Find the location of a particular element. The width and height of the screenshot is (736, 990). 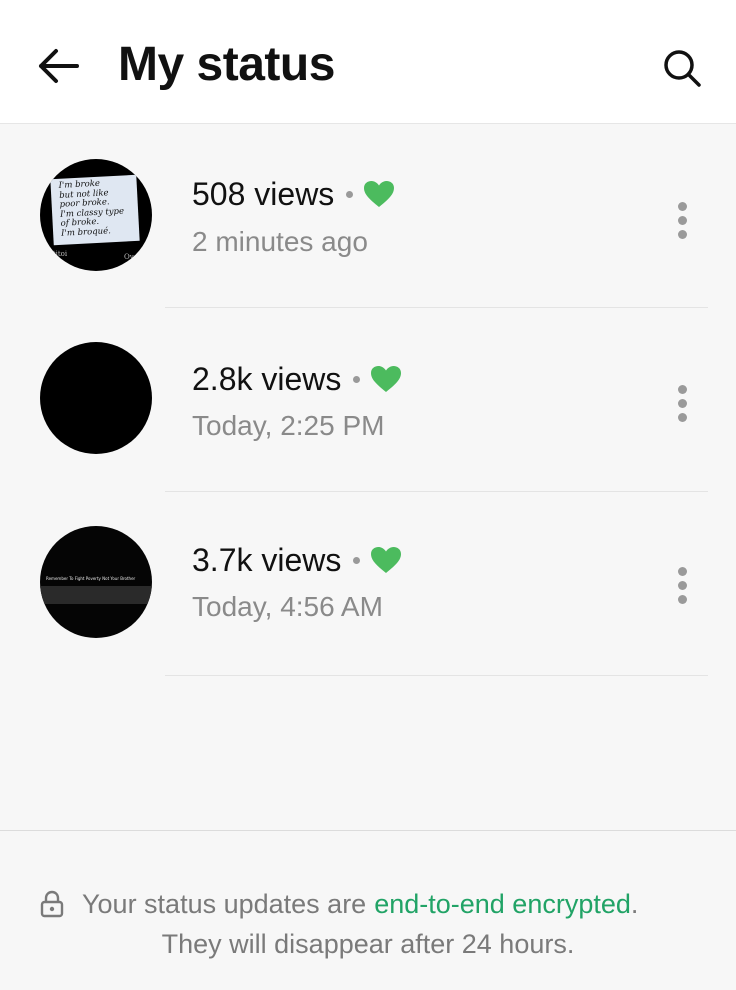

search-icon is located at coordinates (682, 68).